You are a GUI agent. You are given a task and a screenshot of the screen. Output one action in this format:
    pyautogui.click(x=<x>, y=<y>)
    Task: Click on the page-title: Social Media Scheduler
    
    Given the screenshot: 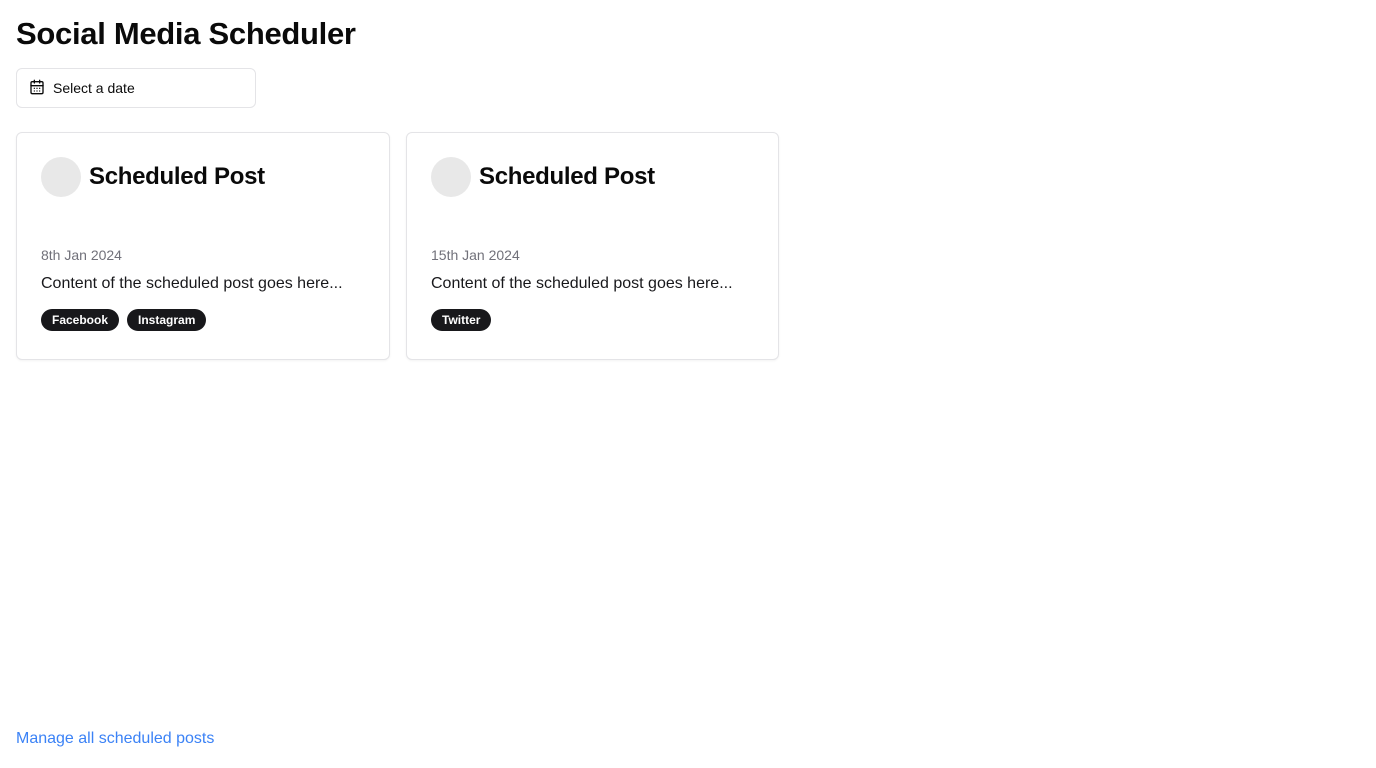 What is the action you would take?
    pyautogui.click(x=186, y=33)
    